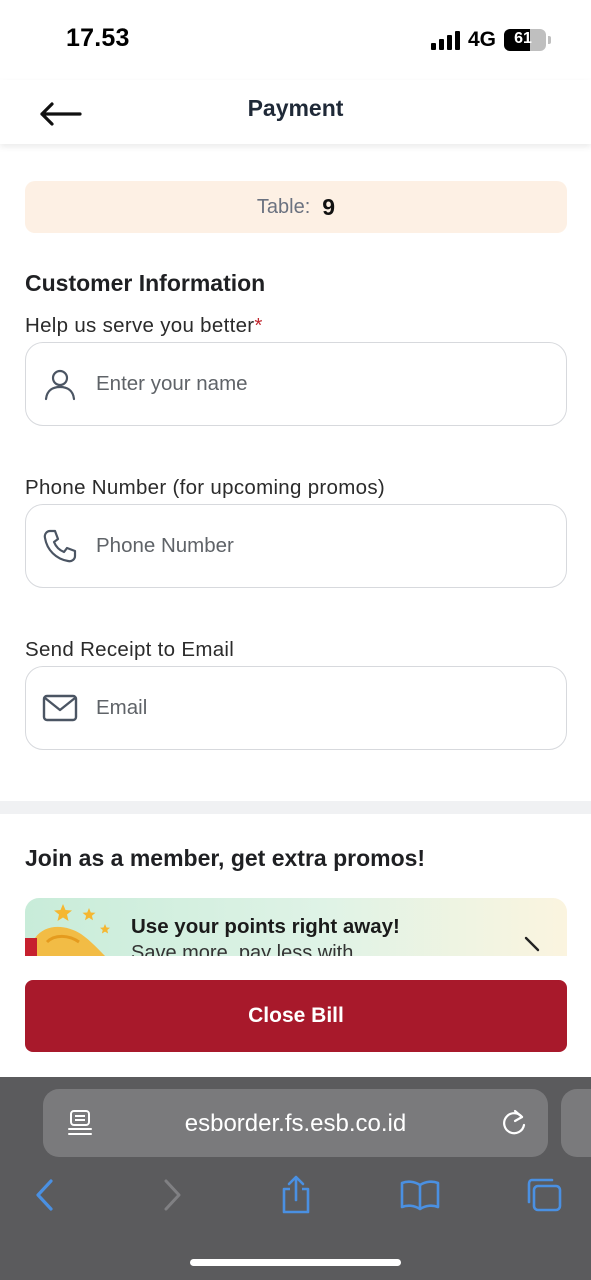 The width and height of the screenshot is (591, 1280). I want to click on battery-percent: 61, so click(523, 38).